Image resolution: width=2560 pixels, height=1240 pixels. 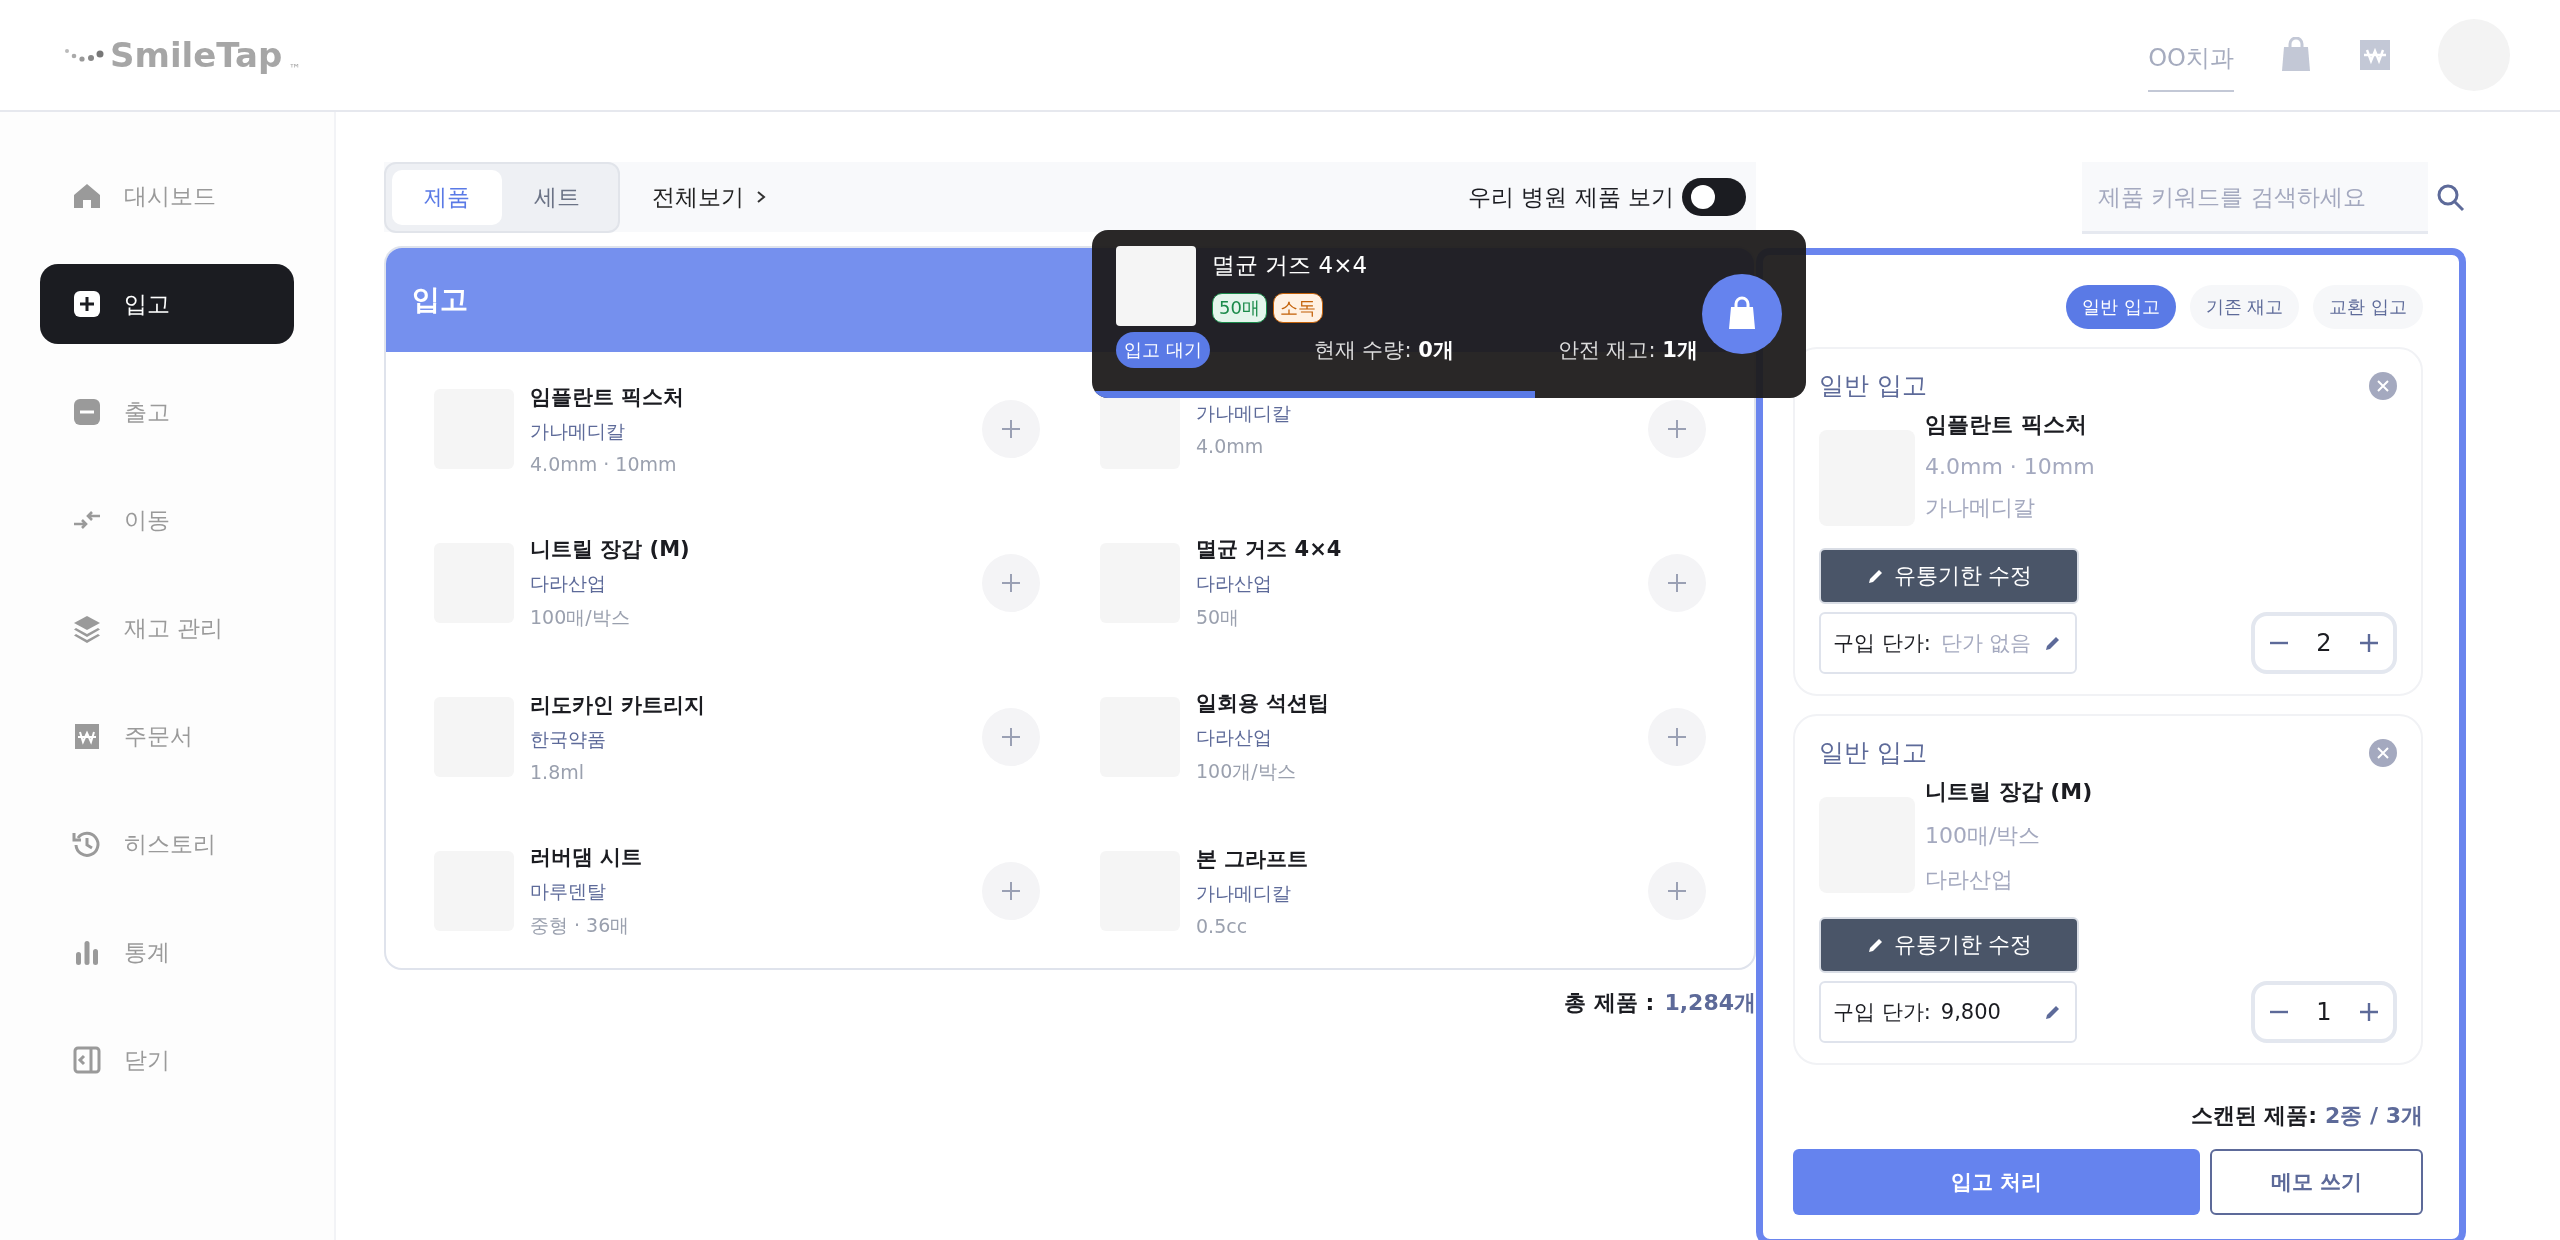 I want to click on product-name: 일회용 석션팁, so click(x=1263, y=703).